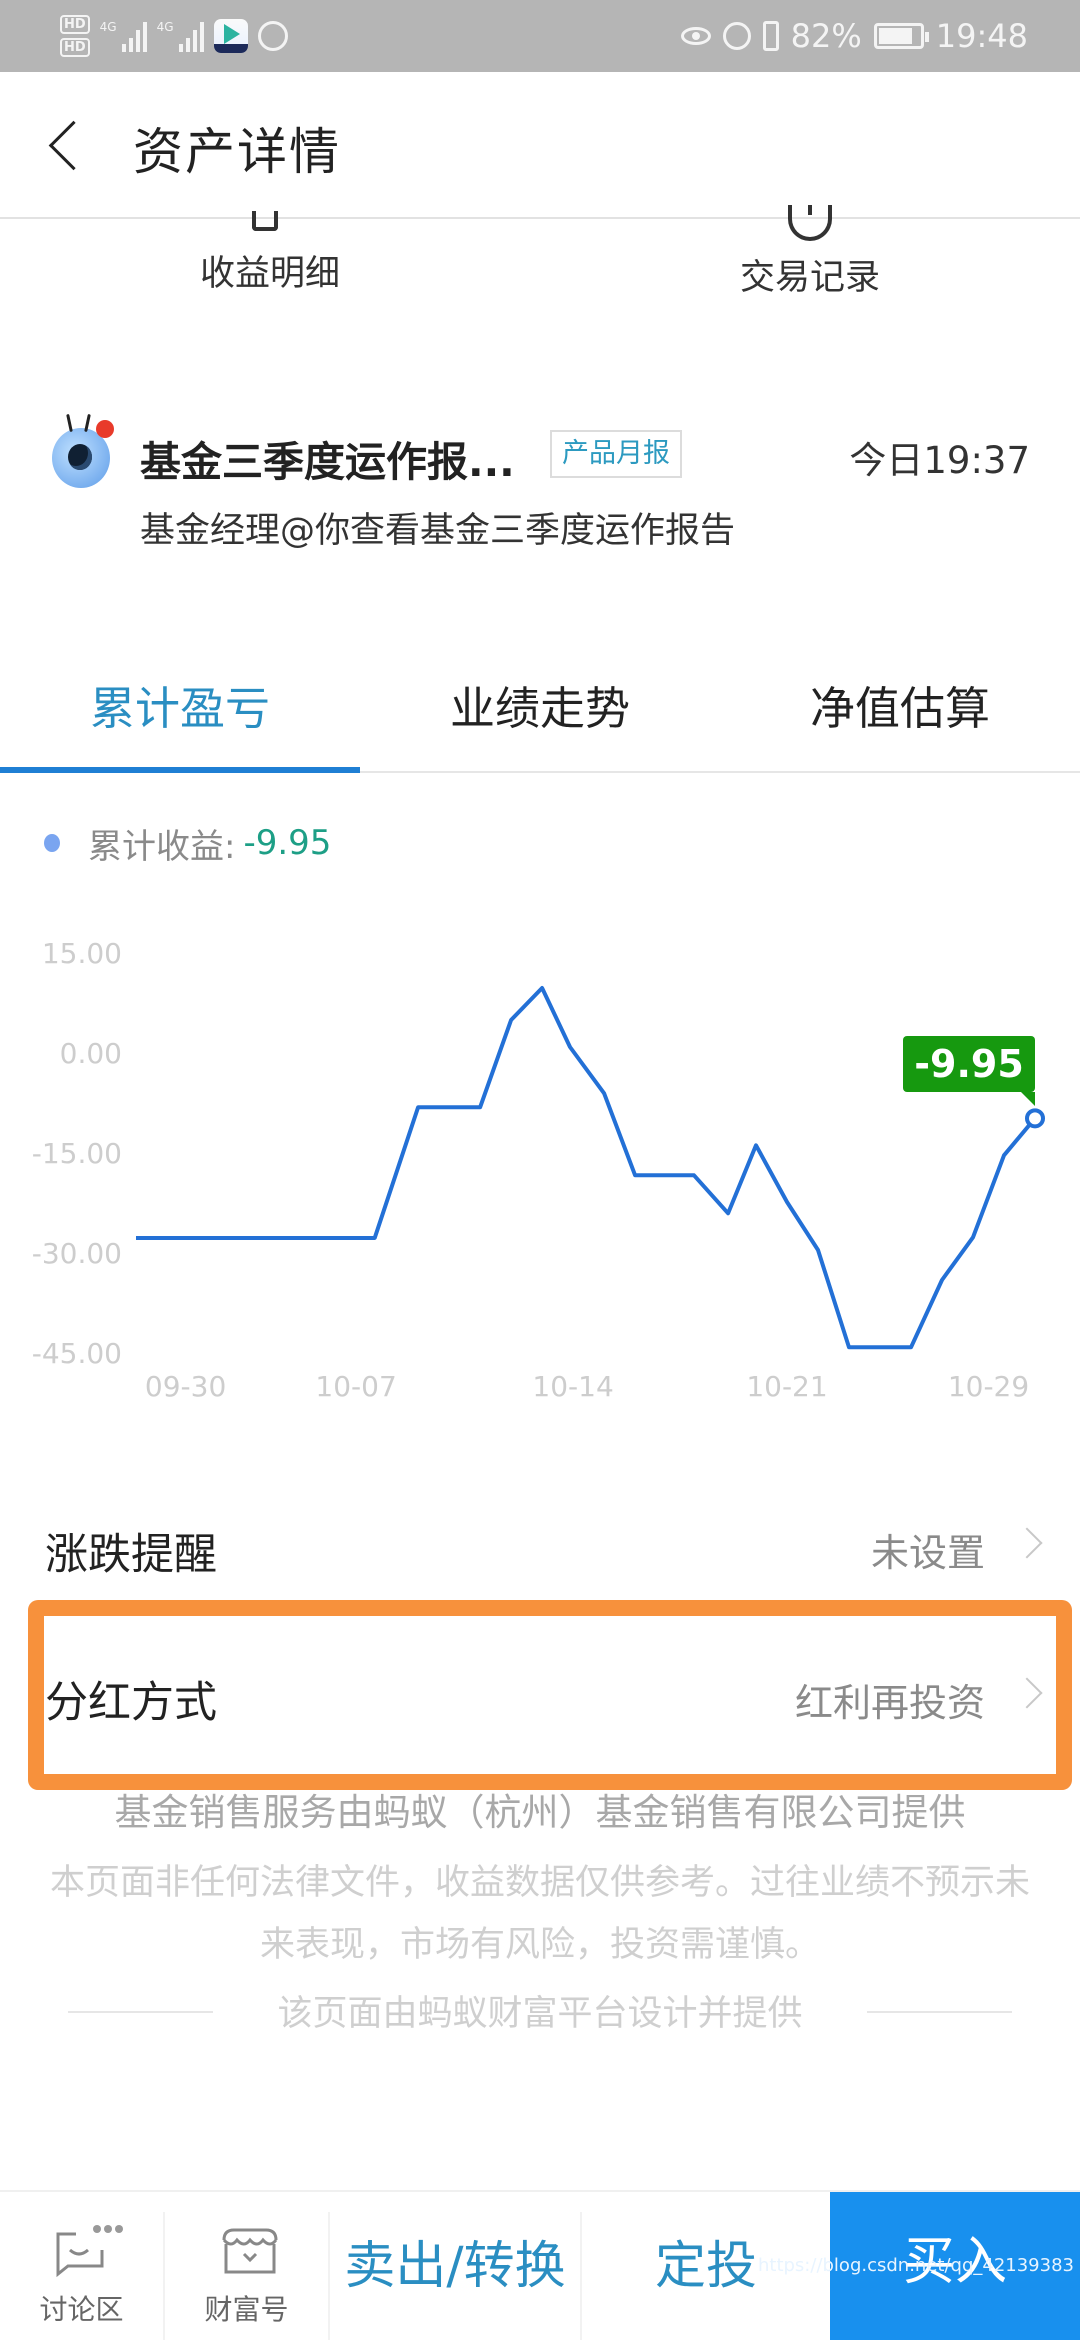 The height and width of the screenshot is (2340, 1080). I want to click on x-tick-label: 10-14, so click(572, 1386).